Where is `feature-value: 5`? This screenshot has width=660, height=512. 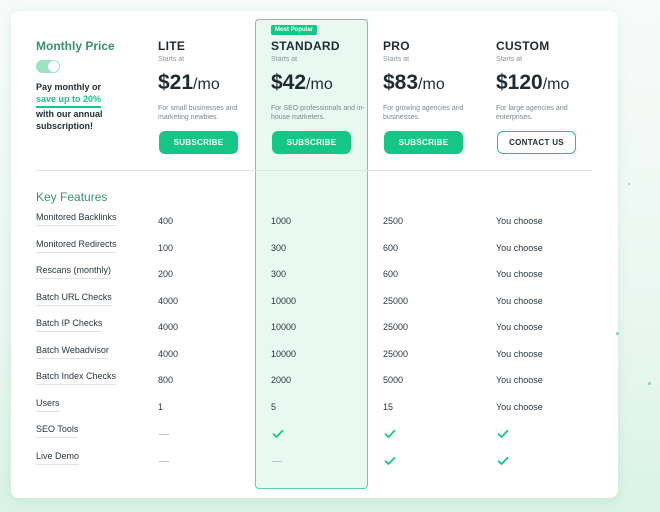
feature-value: 5 is located at coordinates (274, 406).